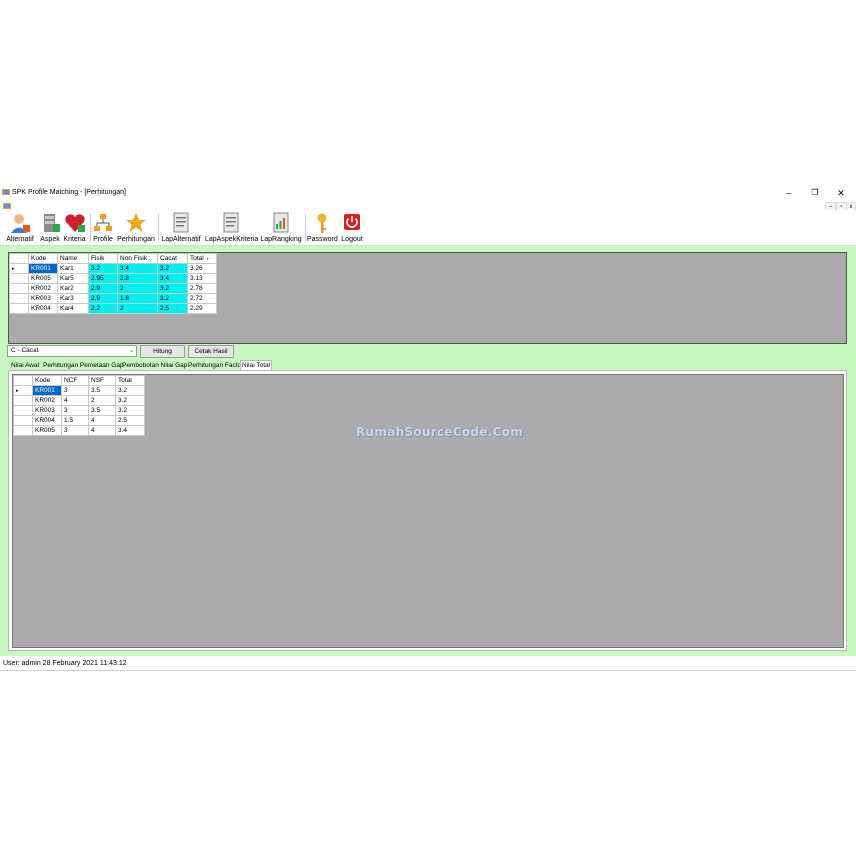  I want to click on tab-nilai-awal: Nilai Awal, so click(25, 365).